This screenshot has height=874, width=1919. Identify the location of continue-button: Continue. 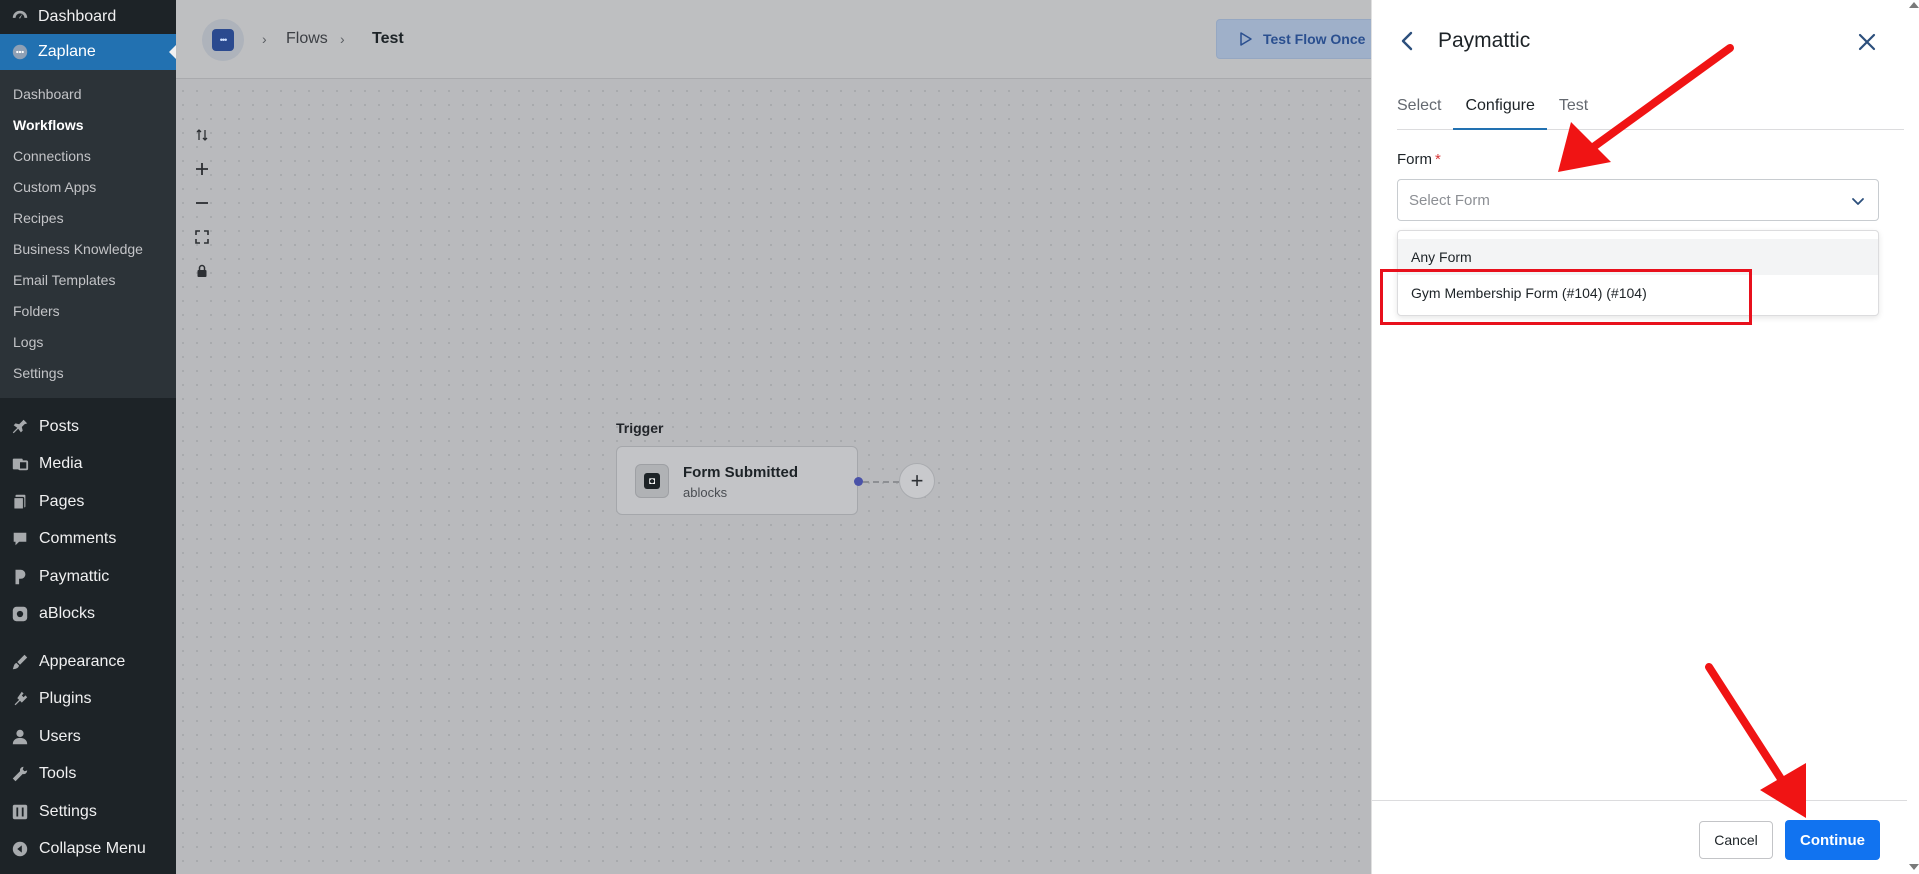
(1832, 840).